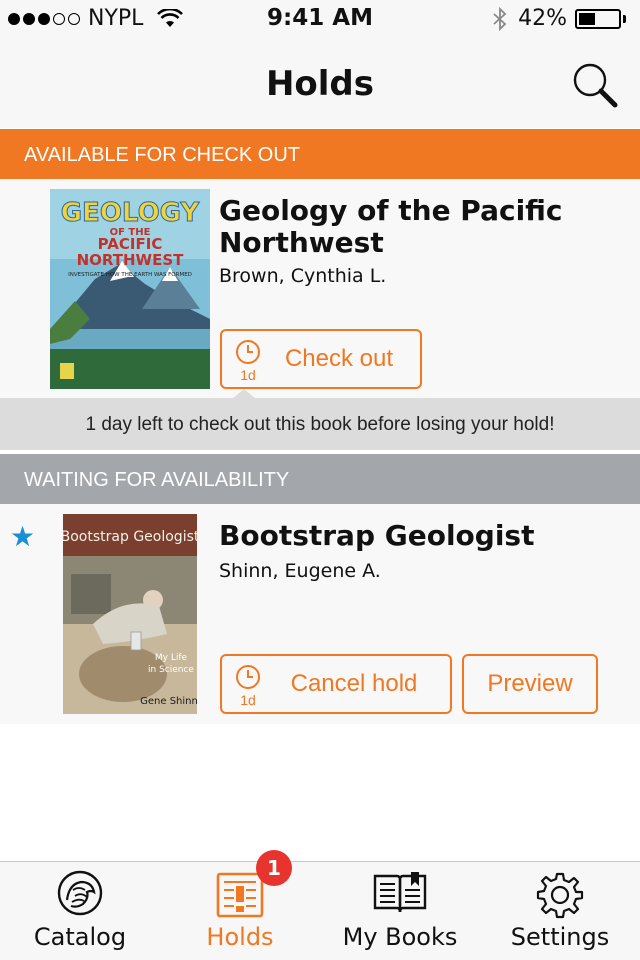  Describe the element at coordinates (240, 896) in the screenshot. I see `holds-icon` at that location.